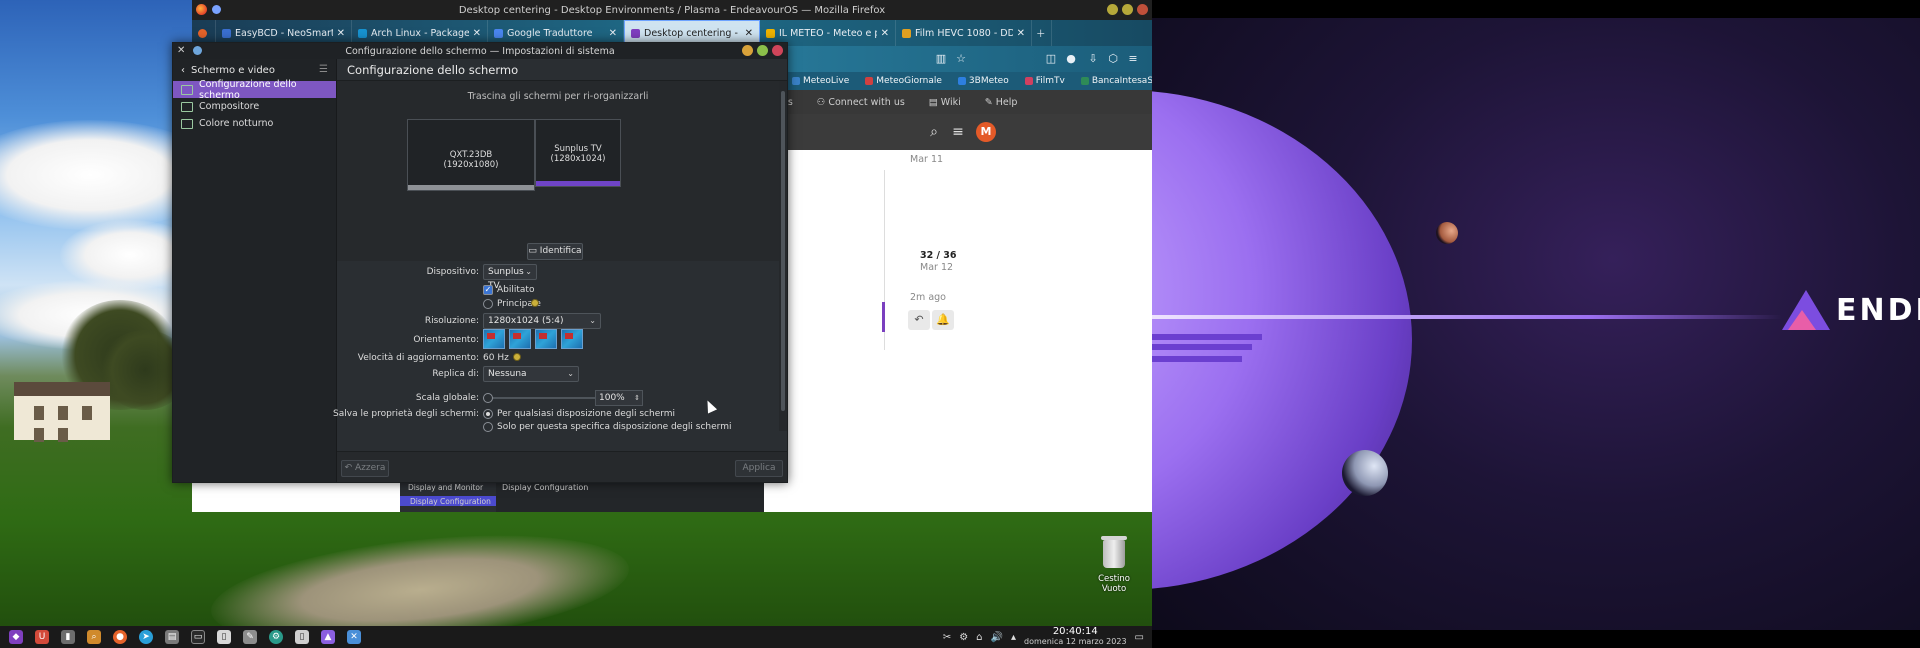 Image resolution: width=1920 pixels, height=648 pixels. Describe the element at coordinates (986, 132) in the screenshot. I see `user-avatar: M` at that location.